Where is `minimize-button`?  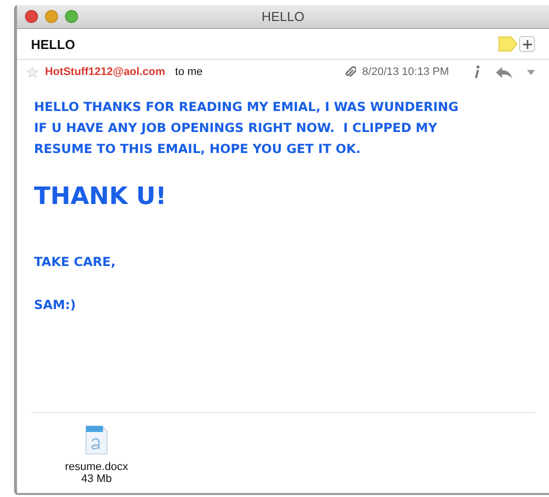 minimize-button is located at coordinates (51, 16).